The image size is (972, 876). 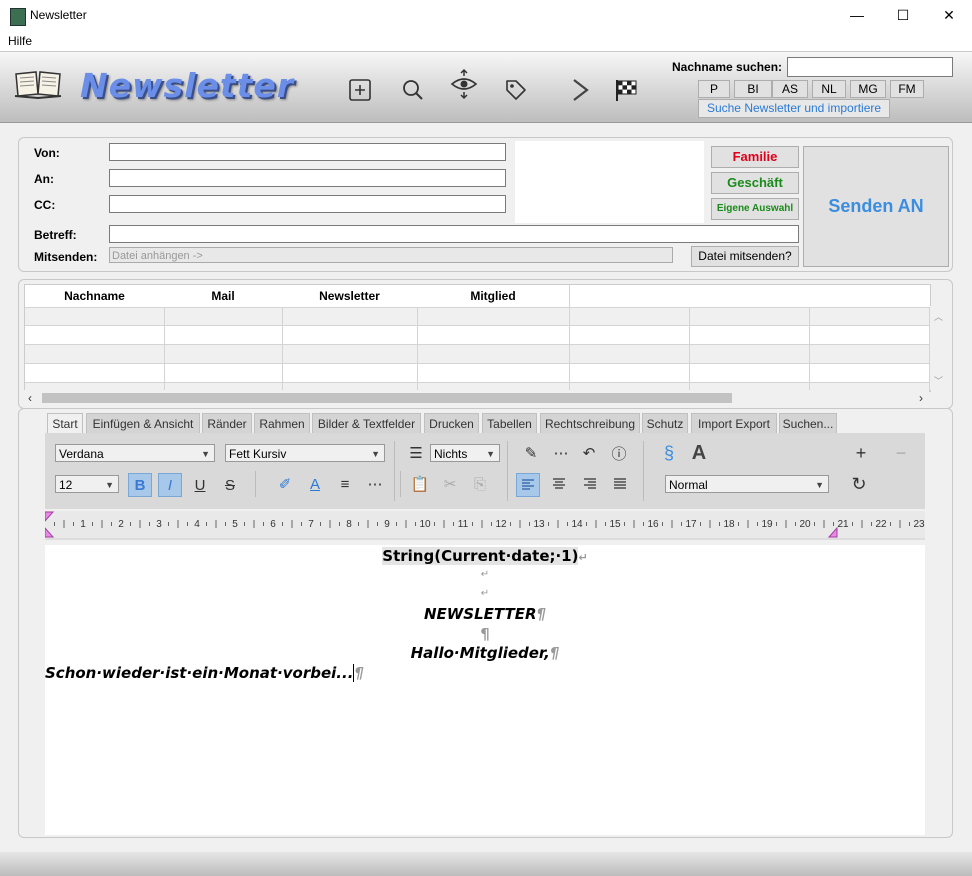 I want to click on table-horizontal-scrollbar: ‹ ›, so click(x=476, y=398).